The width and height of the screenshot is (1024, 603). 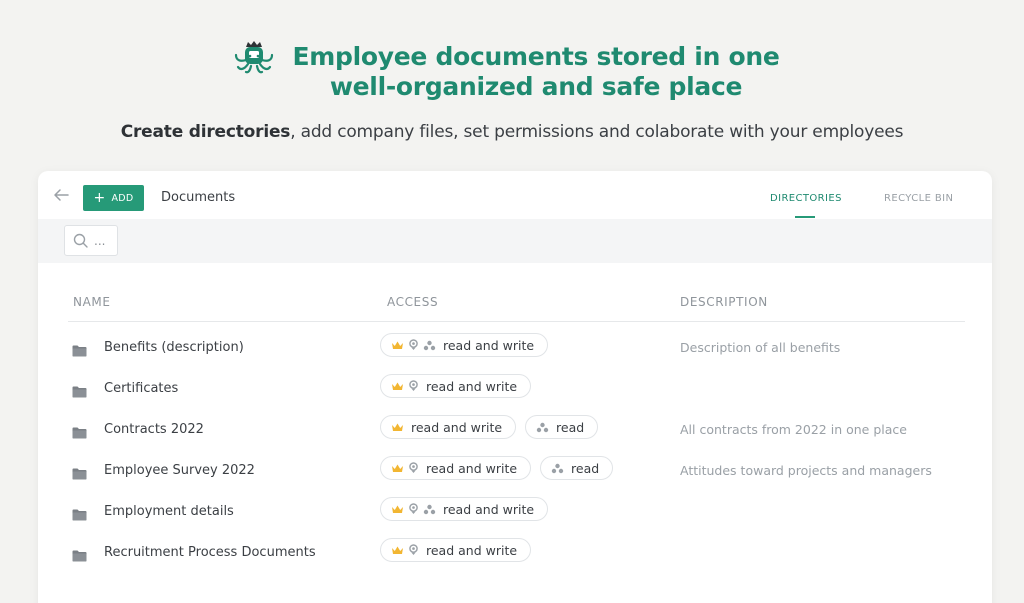 I want to click on table-row: Certificates read and write, so click(x=515, y=391).